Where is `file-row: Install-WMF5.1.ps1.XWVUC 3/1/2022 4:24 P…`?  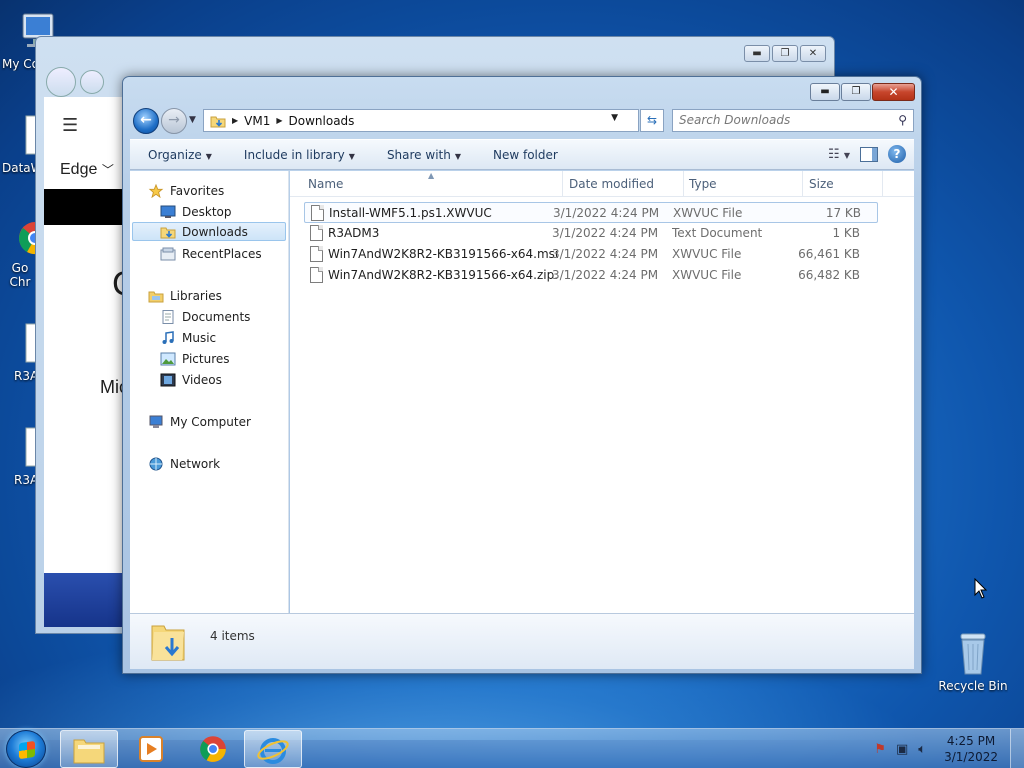
file-row: Install-WMF5.1.ps1.XWVUC 3/1/2022 4:24 P… is located at coordinates (591, 212).